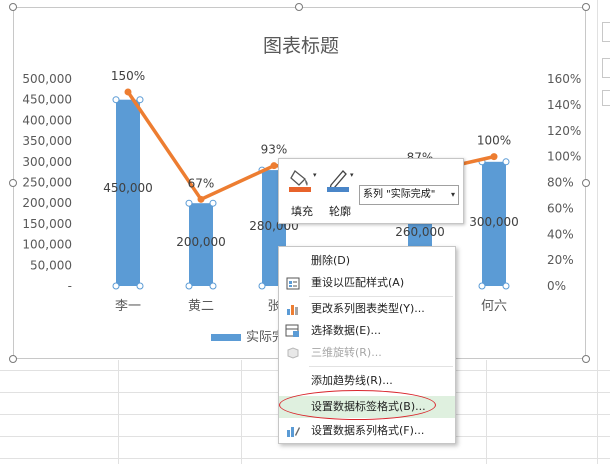 This screenshot has height=464, width=610. I want to click on category-label: 李一, so click(128, 306).